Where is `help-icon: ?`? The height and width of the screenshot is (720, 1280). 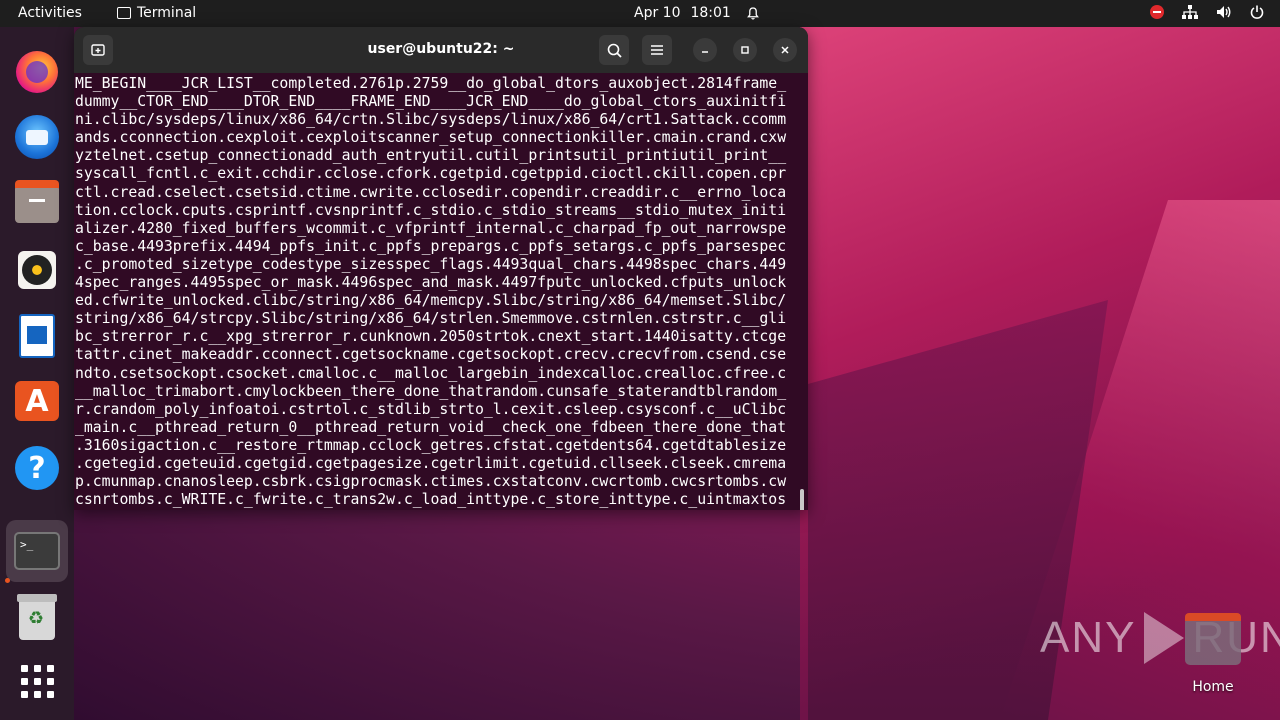 help-icon: ? is located at coordinates (37, 468).